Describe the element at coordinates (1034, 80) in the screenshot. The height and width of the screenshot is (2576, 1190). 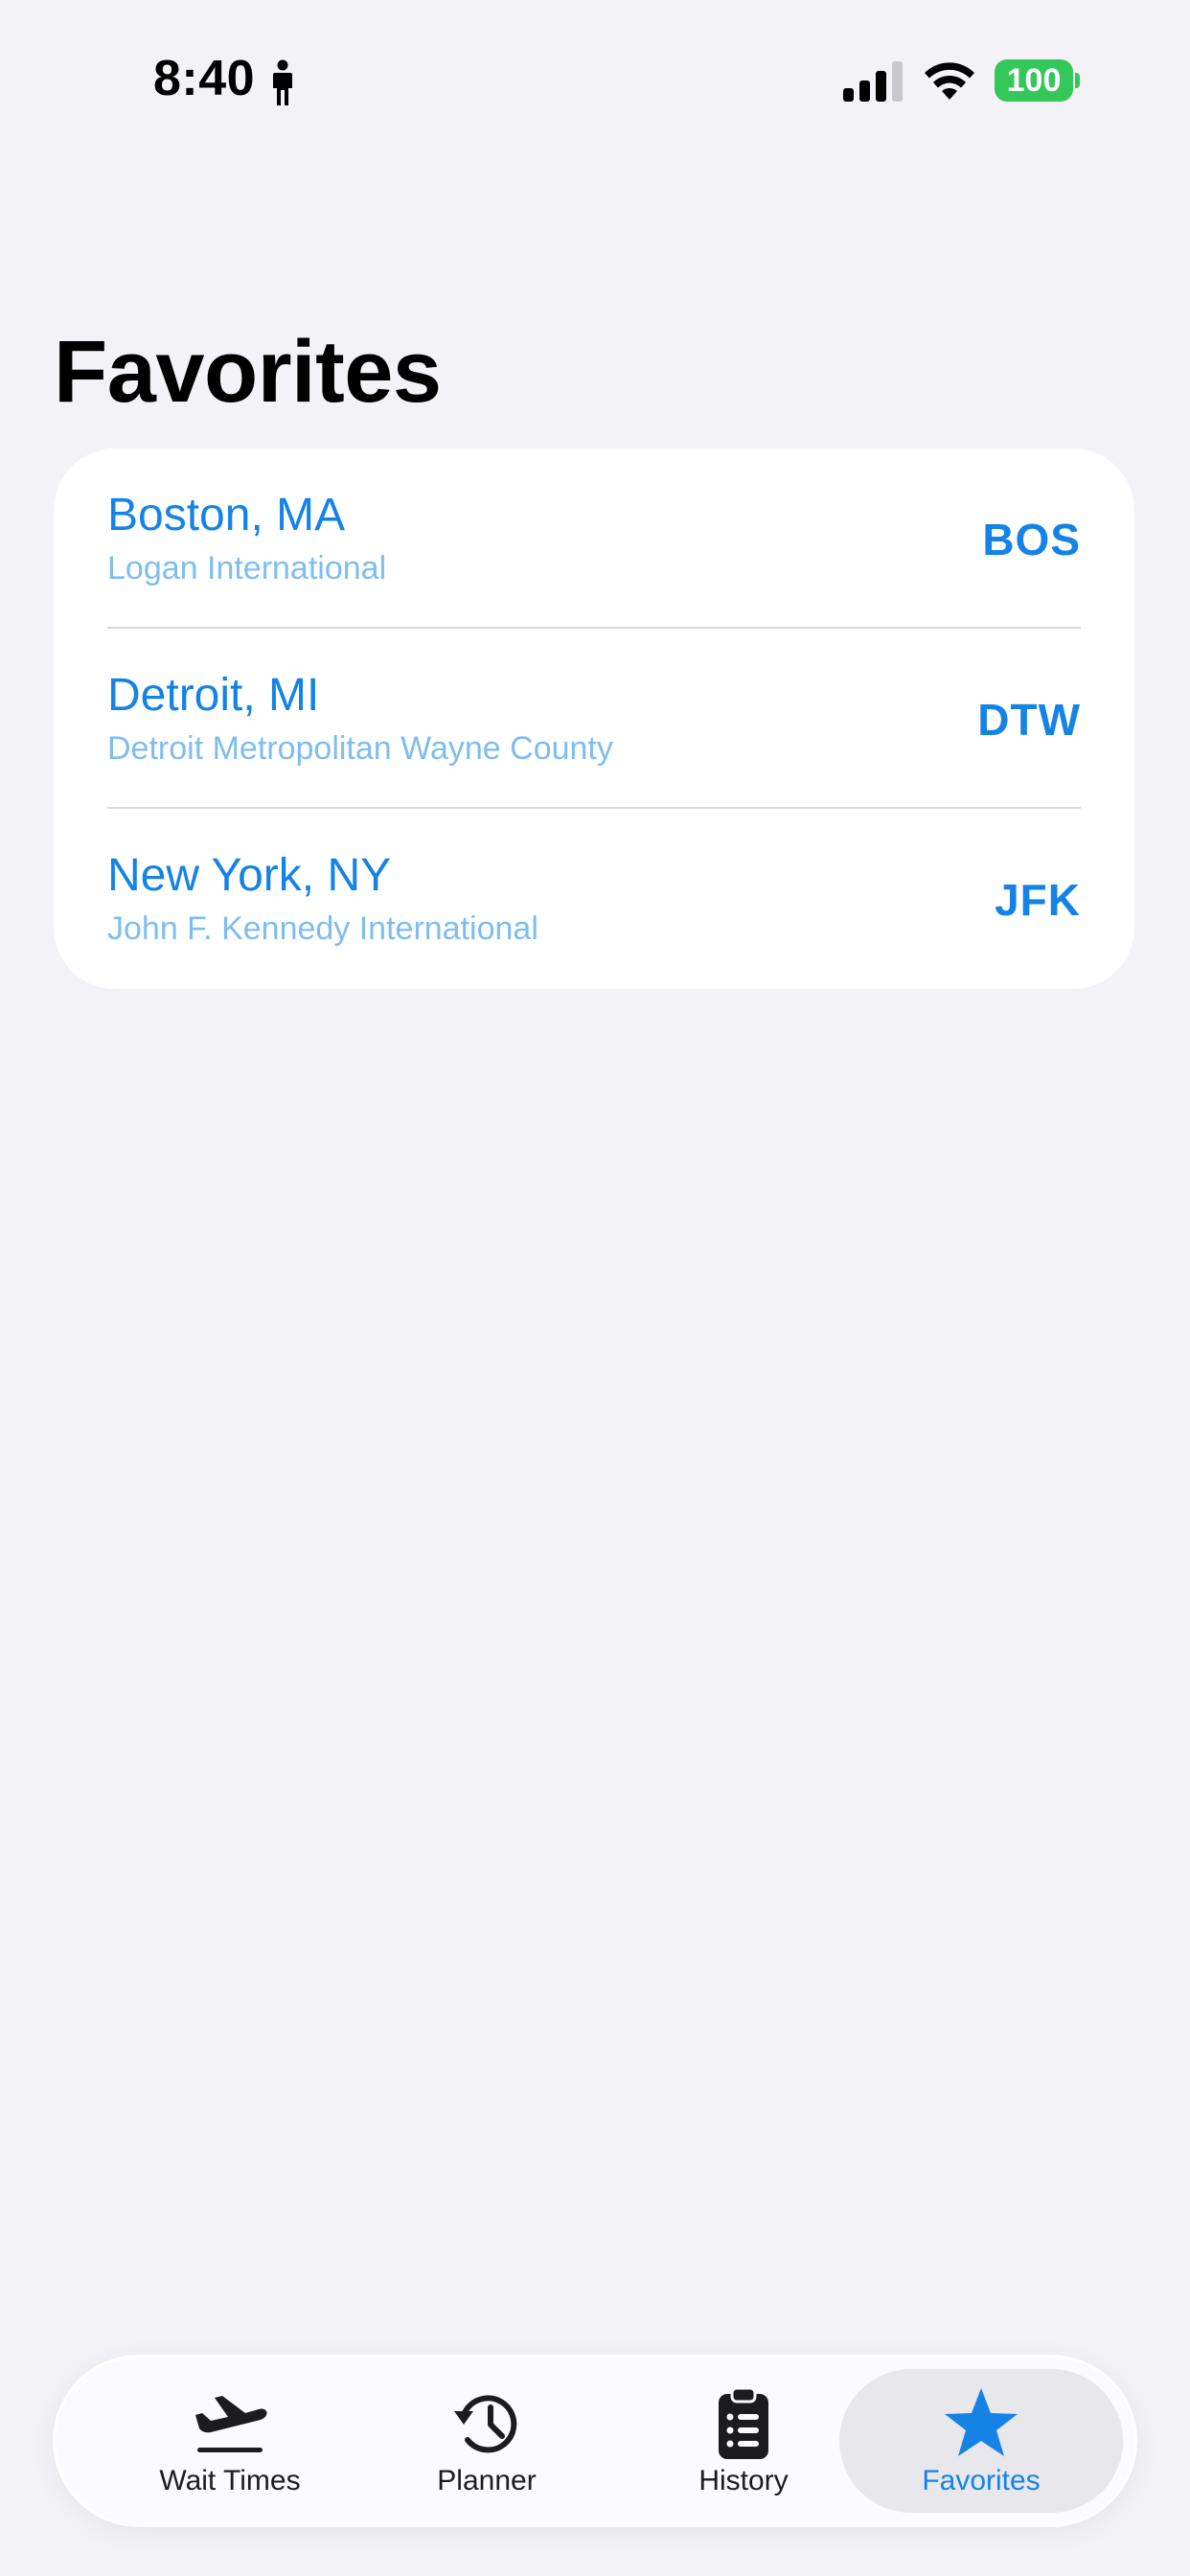
I see `battery-level: 100` at that location.